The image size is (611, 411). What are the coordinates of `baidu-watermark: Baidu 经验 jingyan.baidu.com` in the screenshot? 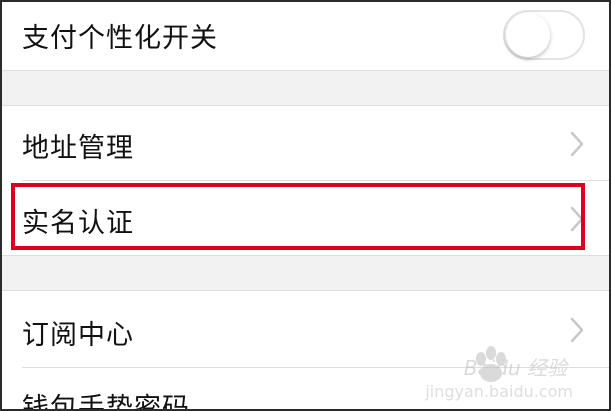 It's located at (513, 372).